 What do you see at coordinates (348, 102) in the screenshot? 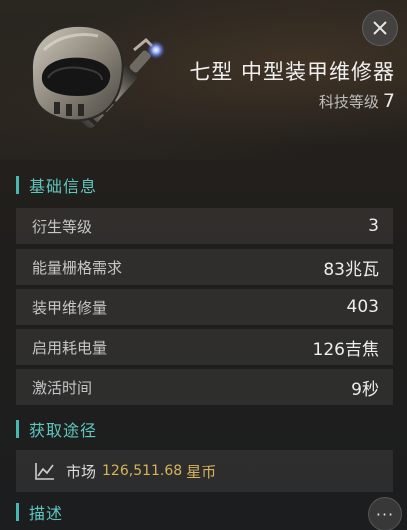
I see `tech-level-label: 科技等级` at bounding box center [348, 102].